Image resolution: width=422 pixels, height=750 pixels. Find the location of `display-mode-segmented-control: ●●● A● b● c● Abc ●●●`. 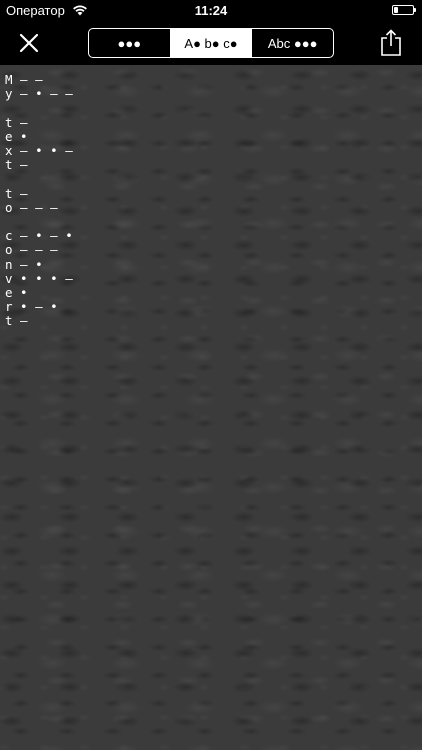

display-mode-segmented-control: ●●● A● b● c● Abc ●●● is located at coordinates (211, 43).